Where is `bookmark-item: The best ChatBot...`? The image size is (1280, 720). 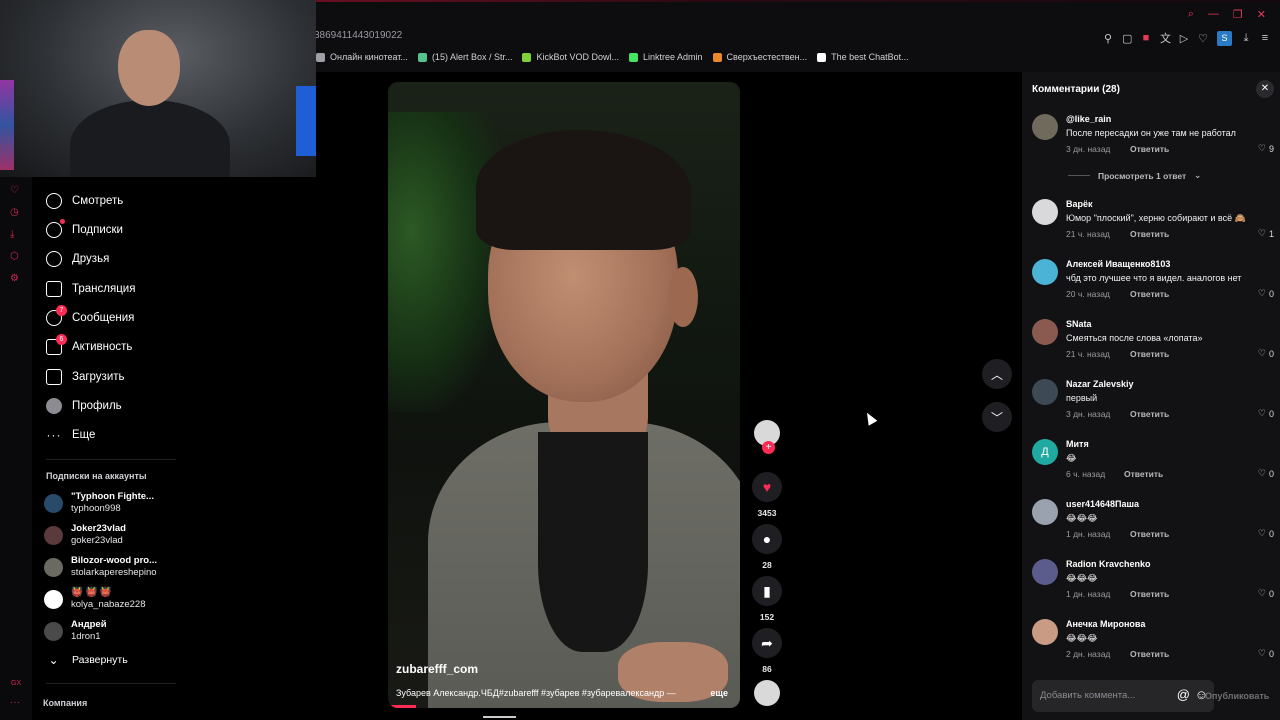 bookmark-item: The best ChatBot... is located at coordinates (863, 57).